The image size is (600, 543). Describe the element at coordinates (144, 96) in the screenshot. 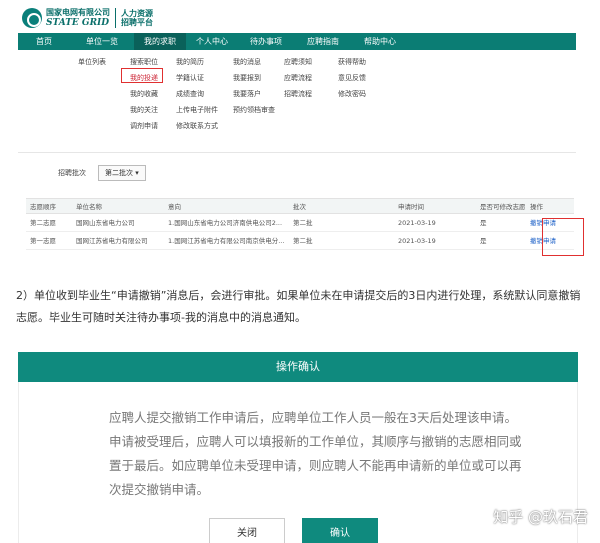

I see `menu-item: 我的收藏` at that location.